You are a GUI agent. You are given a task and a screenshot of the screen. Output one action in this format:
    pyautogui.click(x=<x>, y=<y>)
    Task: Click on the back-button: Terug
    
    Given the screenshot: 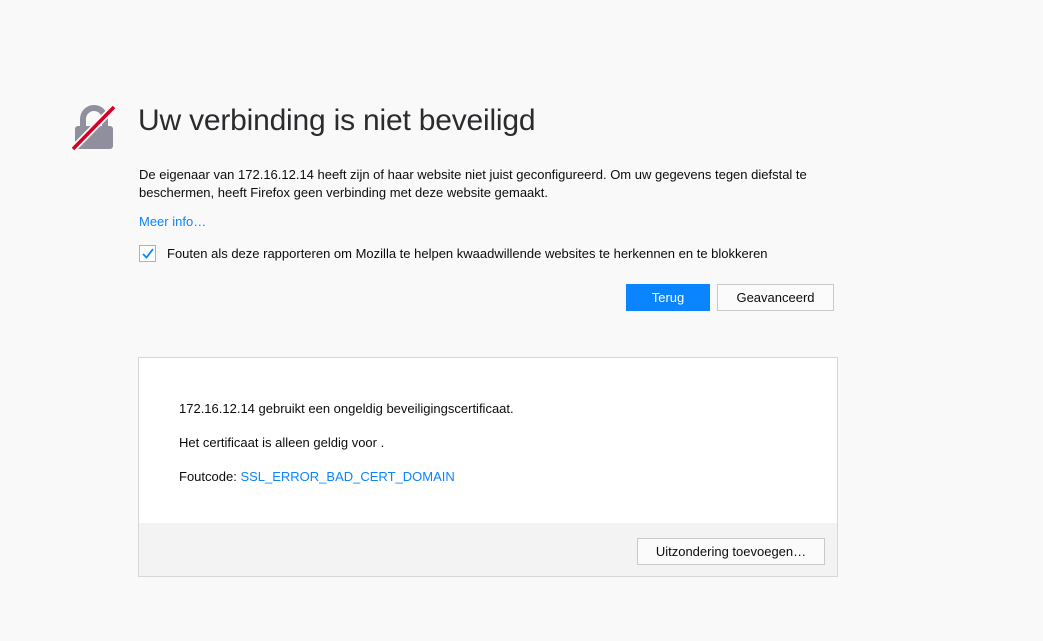 What is the action you would take?
    pyautogui.click(x=668, y=297)
    